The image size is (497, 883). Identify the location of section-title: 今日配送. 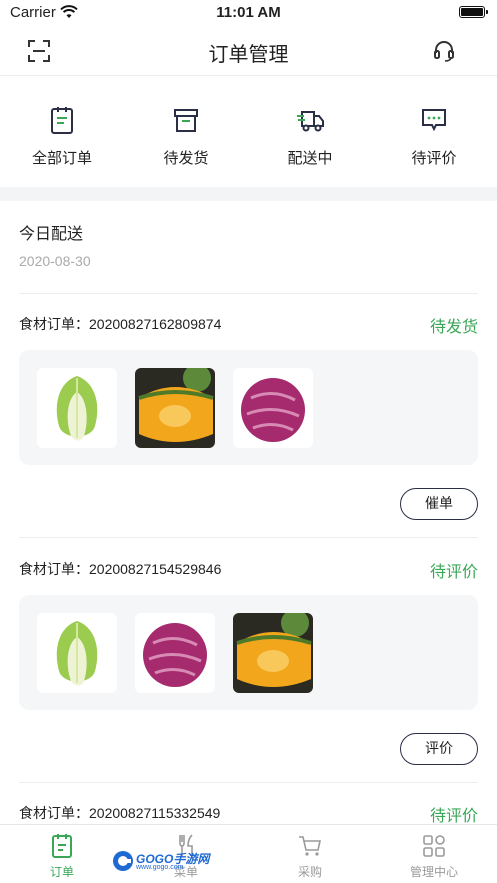
(51, 234).